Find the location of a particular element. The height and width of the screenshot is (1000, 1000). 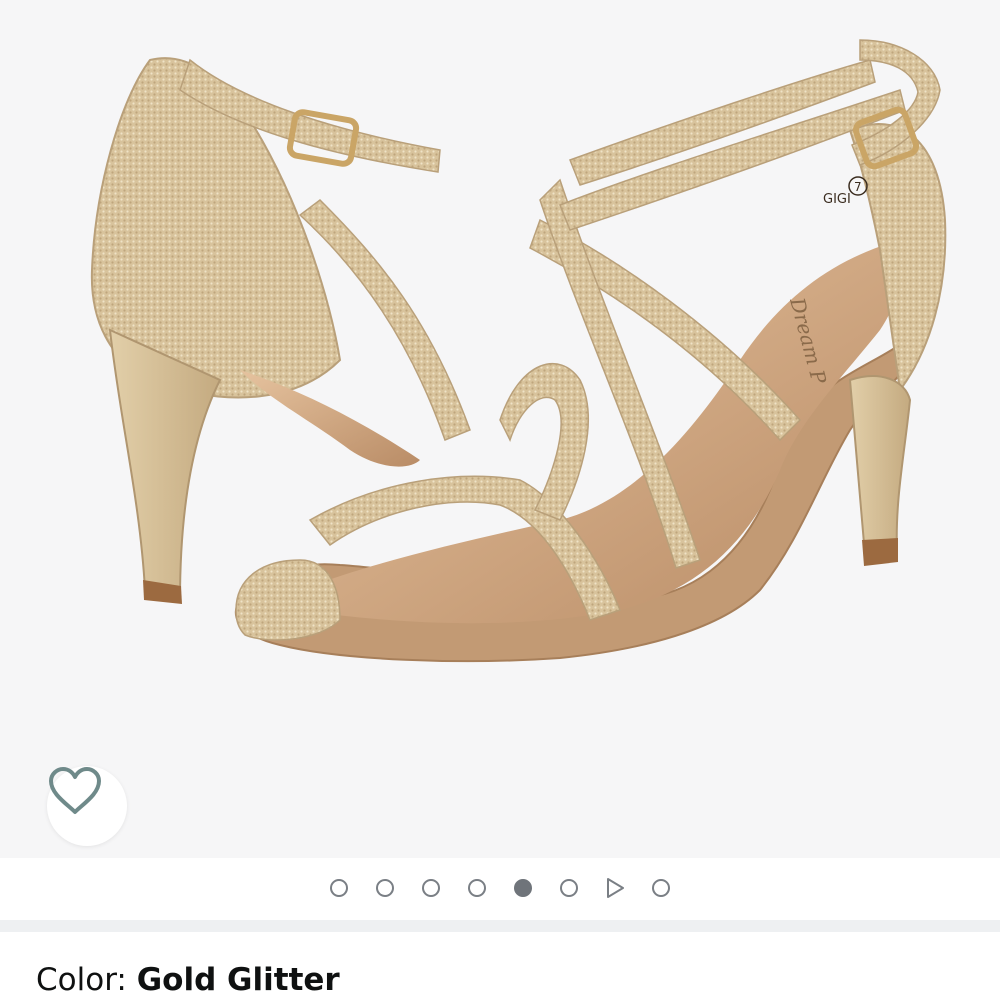

heart-outline-icon is located at coordinates (75, 790).